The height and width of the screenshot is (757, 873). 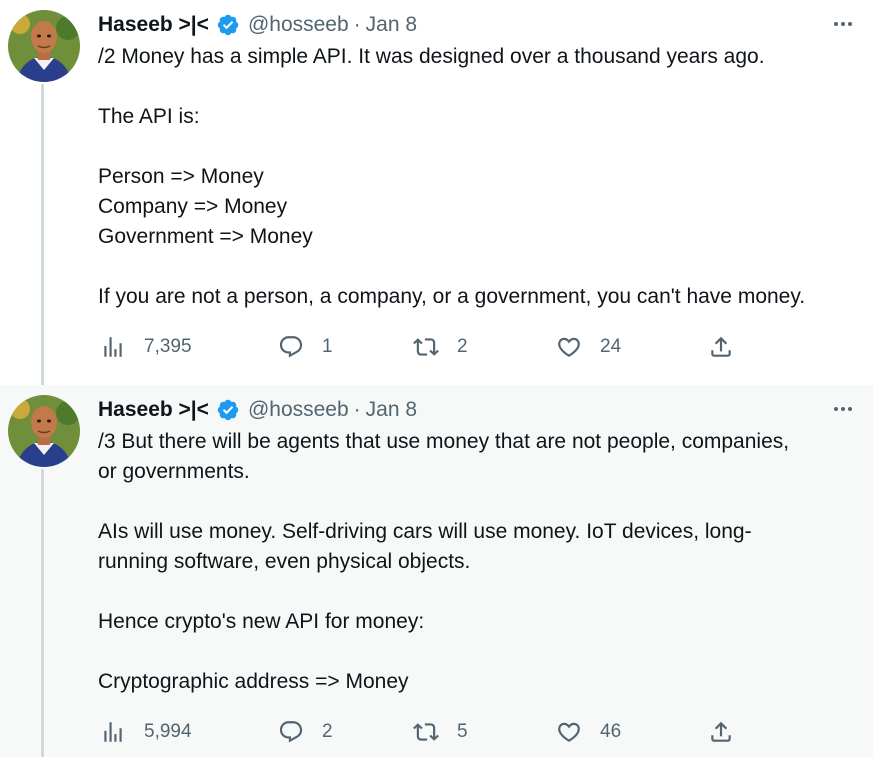 I want to click on tweet-line: Government => Money, so click(x=205, y=236).